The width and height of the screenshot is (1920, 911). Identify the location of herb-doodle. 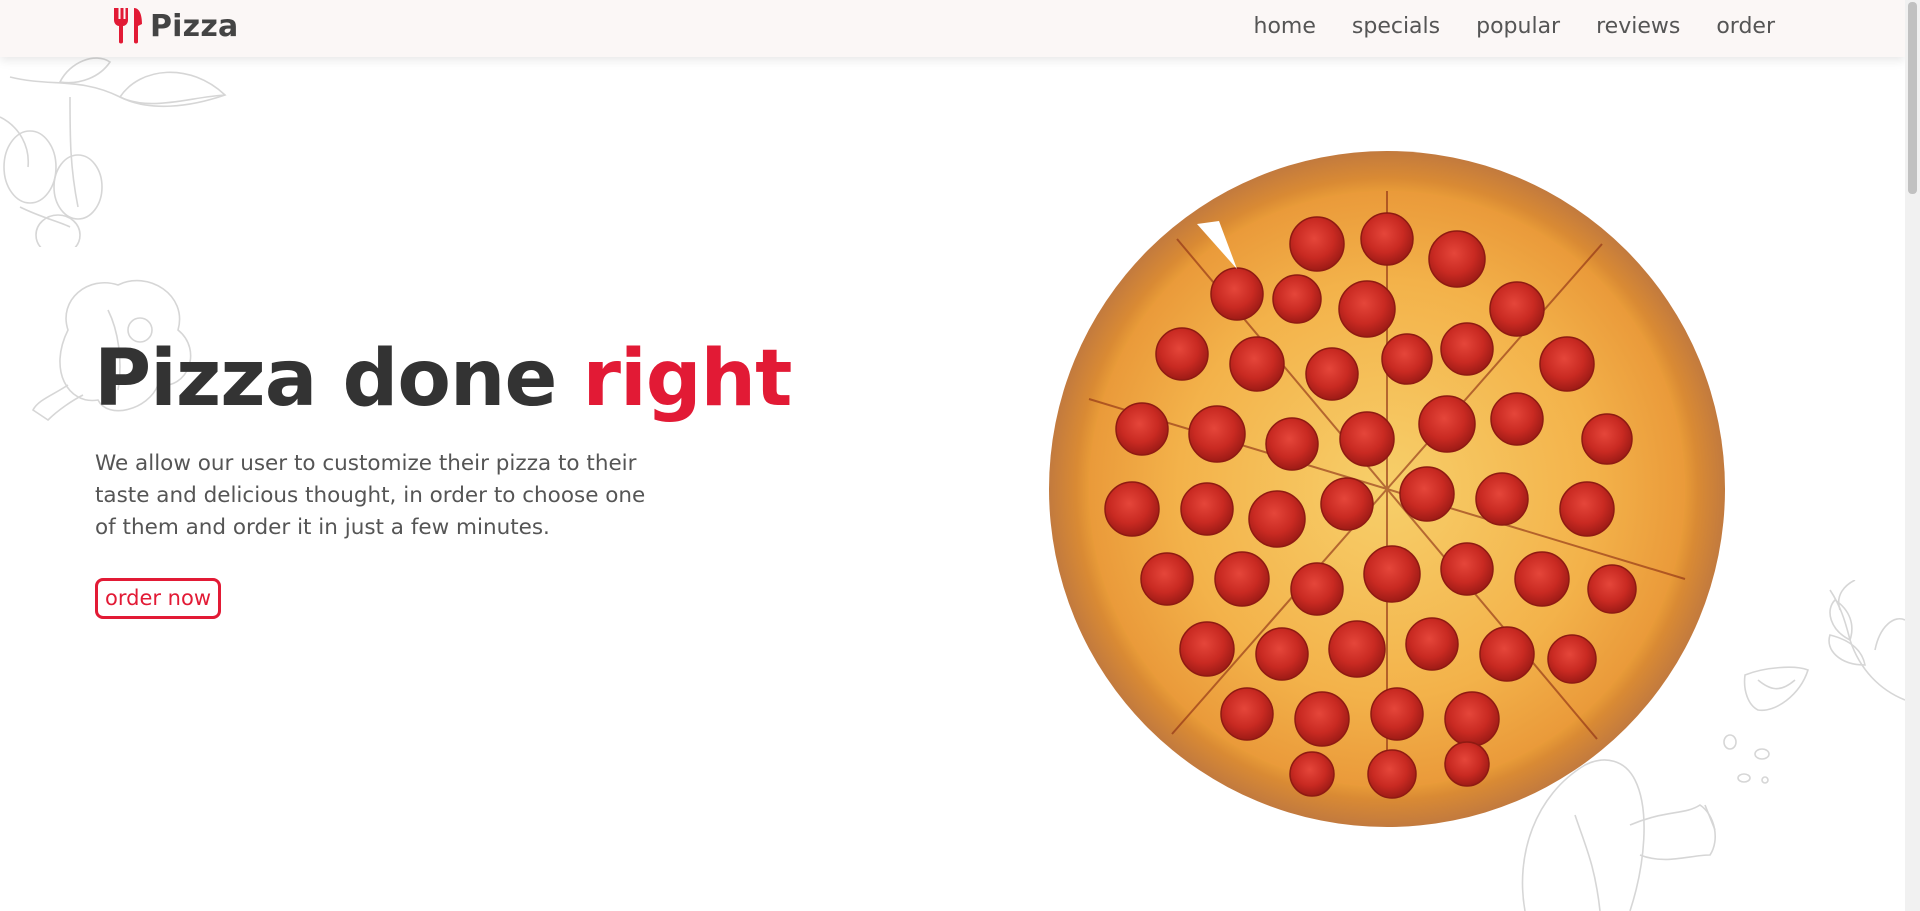
(1866, 640).